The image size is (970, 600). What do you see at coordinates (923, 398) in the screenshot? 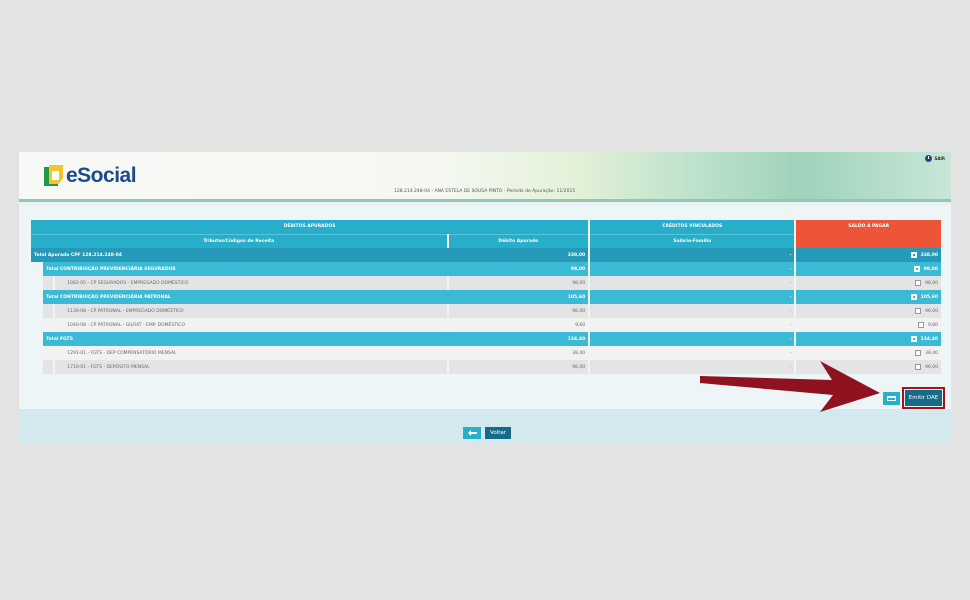
I see `emitir-dae-button: Emitir DAE` at bounding box center [923, 398].